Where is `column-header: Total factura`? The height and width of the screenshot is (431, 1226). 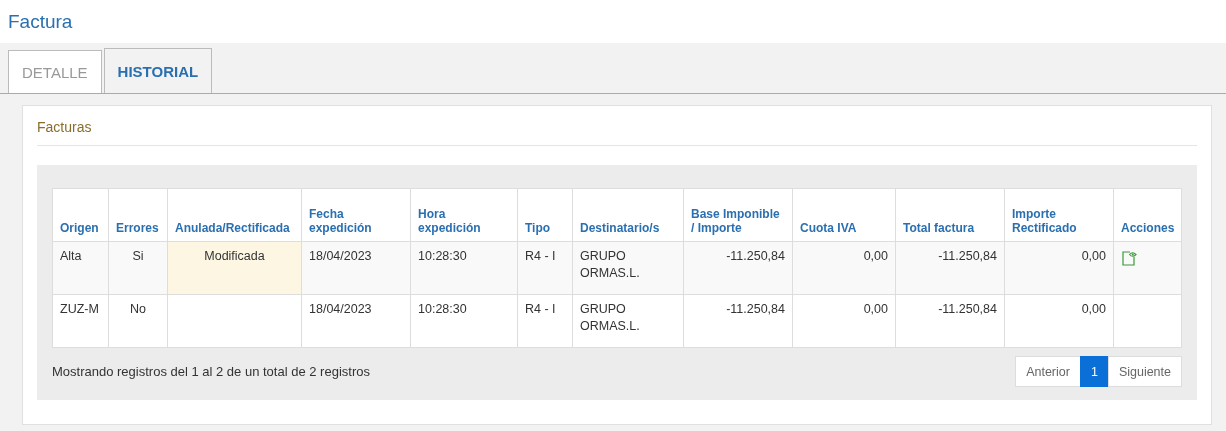 column-header: Total factura is located at coordinates (950, 215).